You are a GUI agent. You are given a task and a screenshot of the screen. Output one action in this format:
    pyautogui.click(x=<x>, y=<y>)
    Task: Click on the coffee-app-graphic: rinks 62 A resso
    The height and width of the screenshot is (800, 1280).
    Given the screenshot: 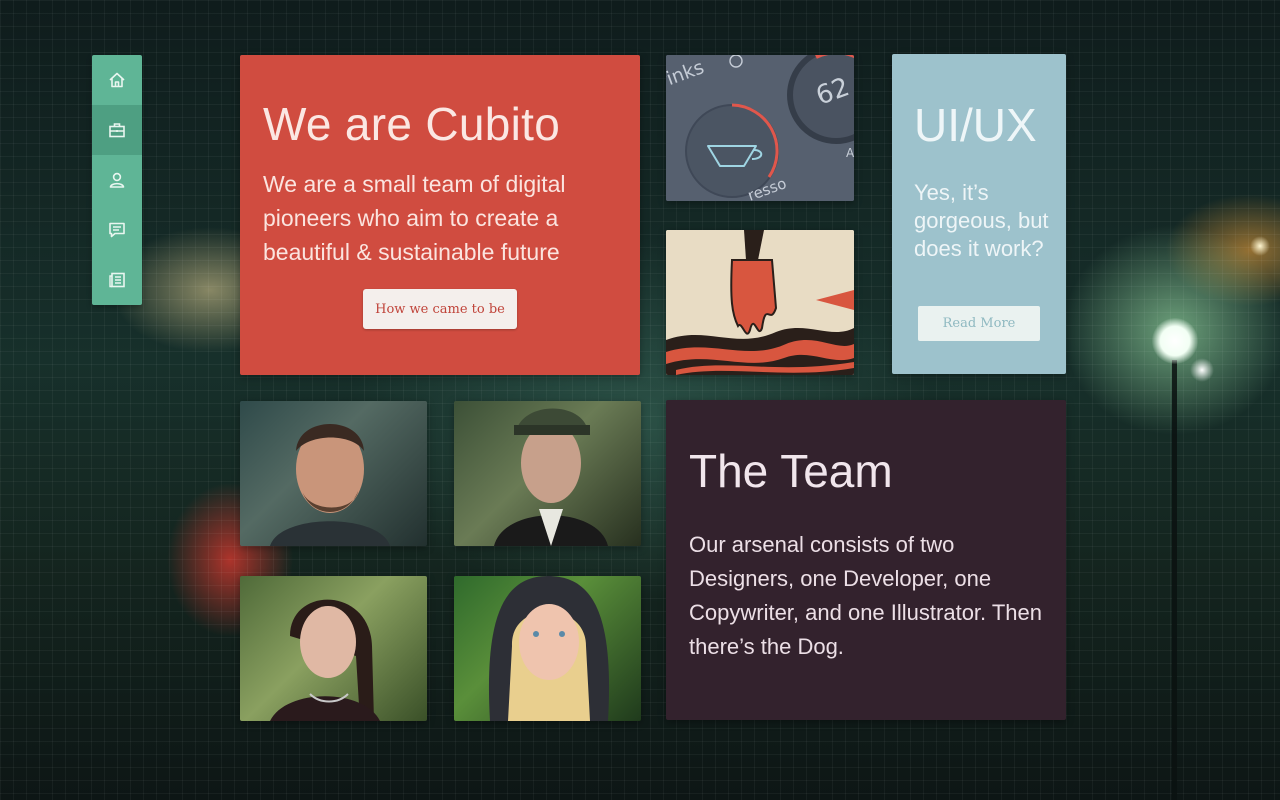 What is the action you would take?
    pyautogui.click(x=760, y=128)
    